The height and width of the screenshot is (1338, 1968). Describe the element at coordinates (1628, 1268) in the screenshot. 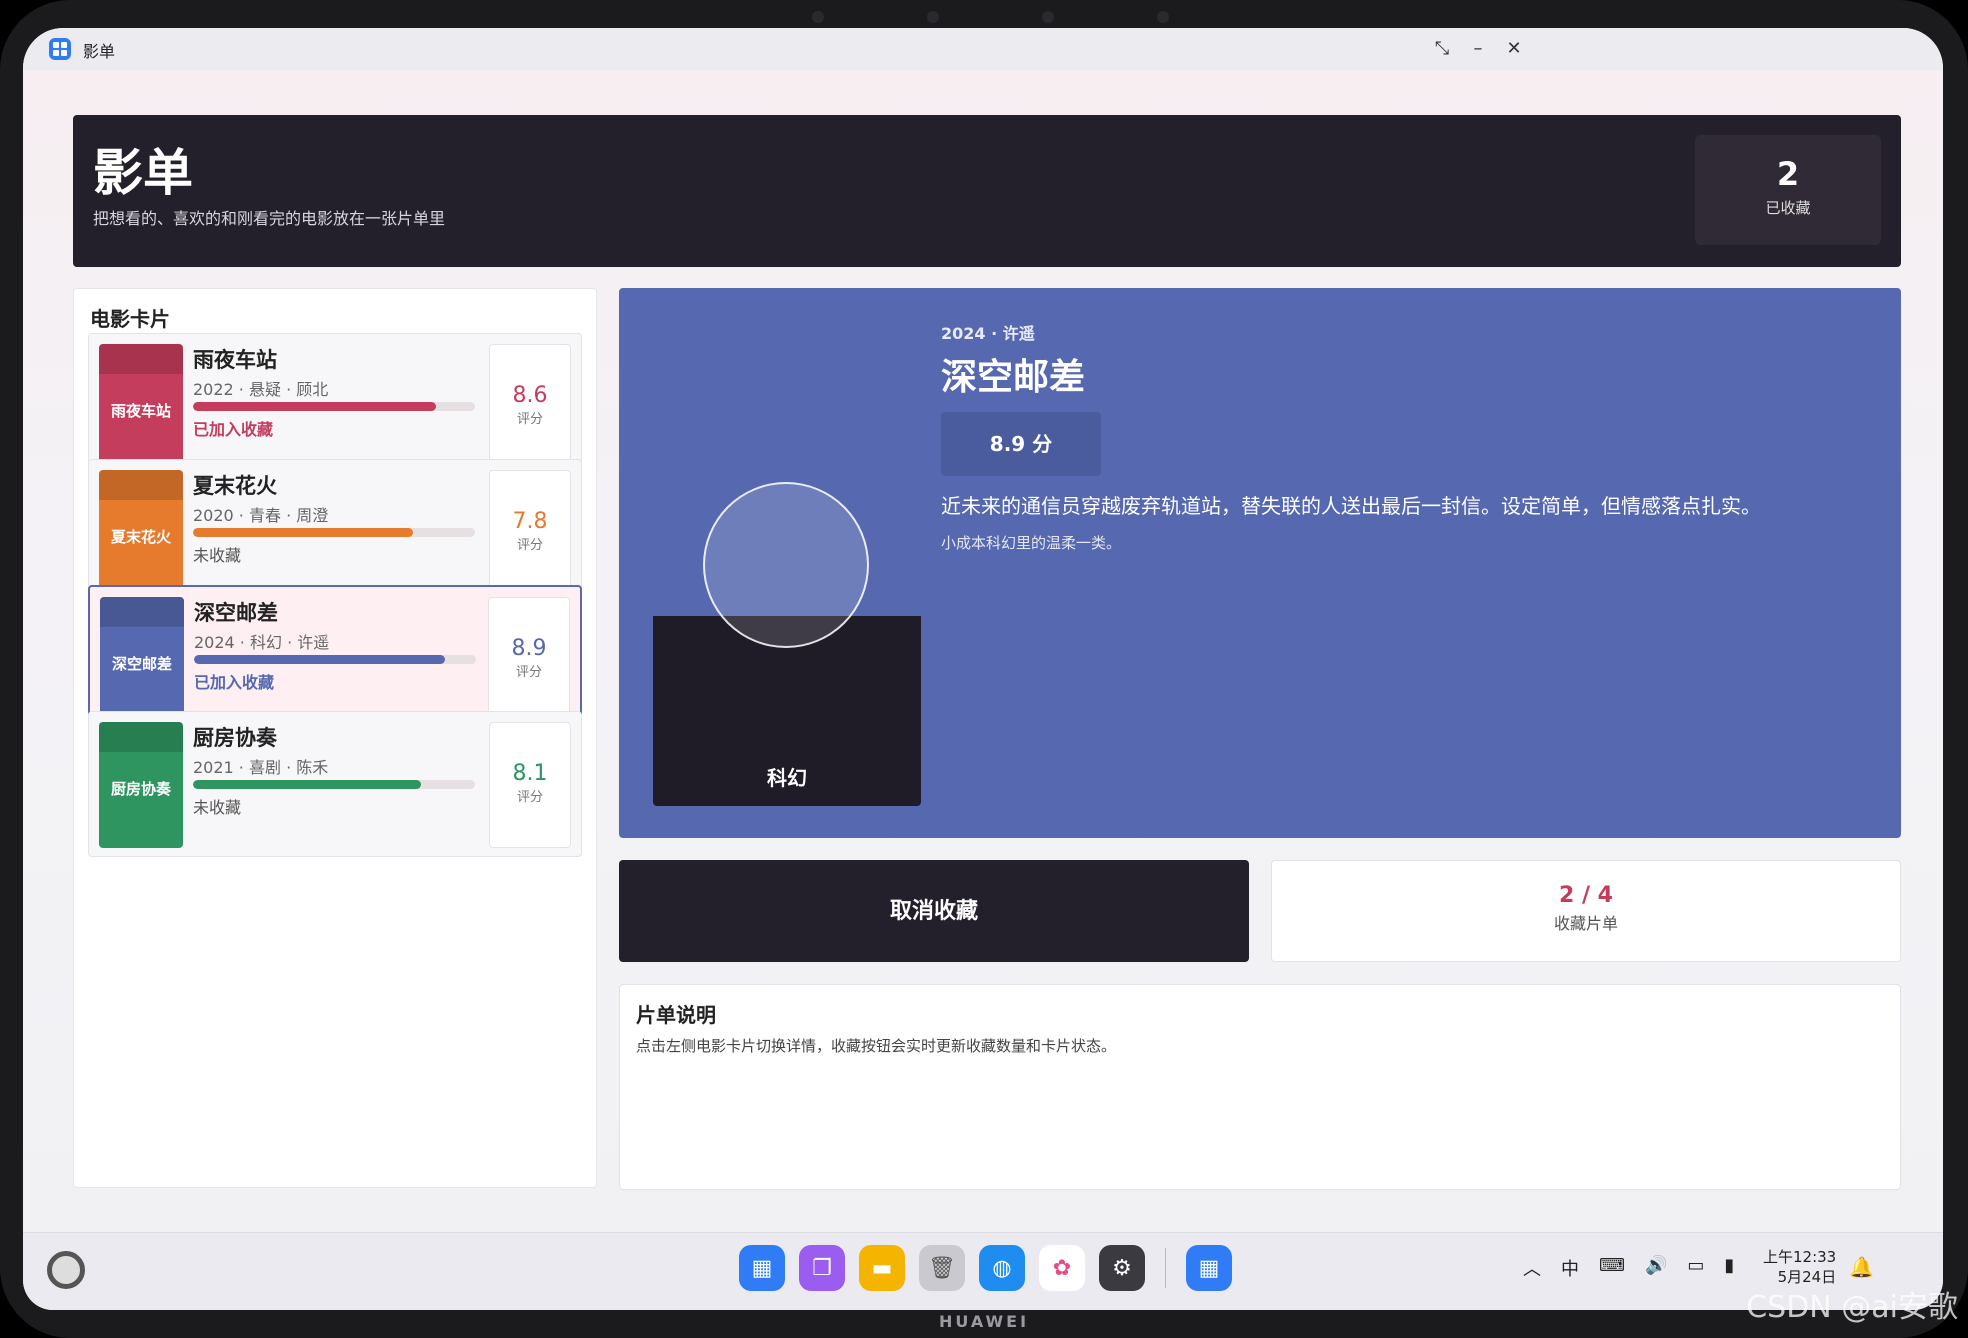

I see `system-tray: ︿ 中 ⌨ 🔊 ▭ ▮` at that location.